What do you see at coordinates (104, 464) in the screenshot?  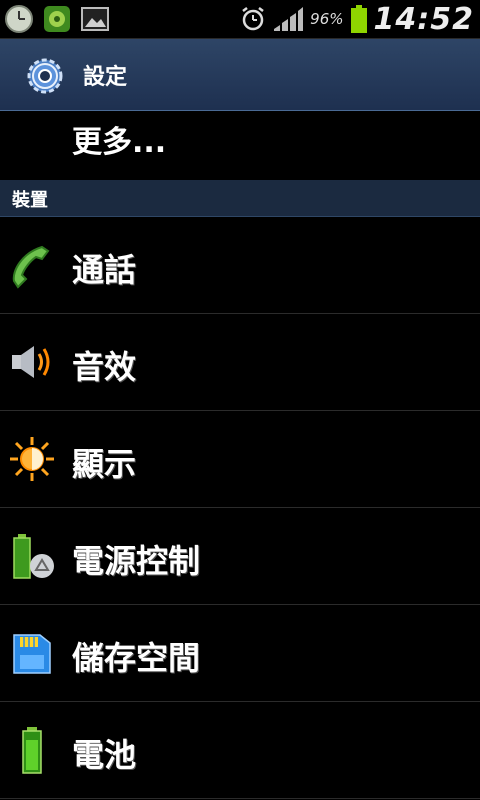 I see `settings-item-label: 顯示` at bounding box center [104, 464].